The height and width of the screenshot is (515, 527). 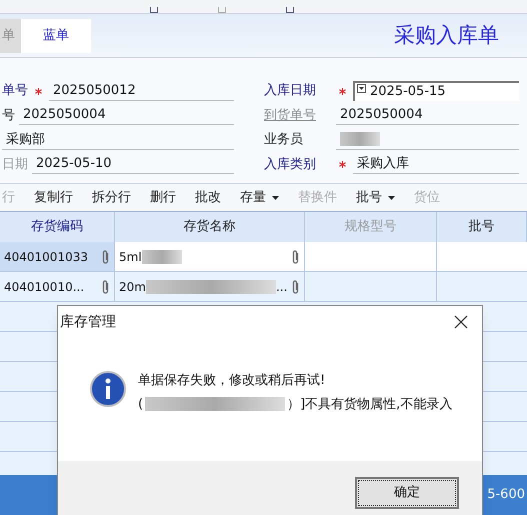 I want to click on toolbar-button: 删行, so click(x=163, y=198).